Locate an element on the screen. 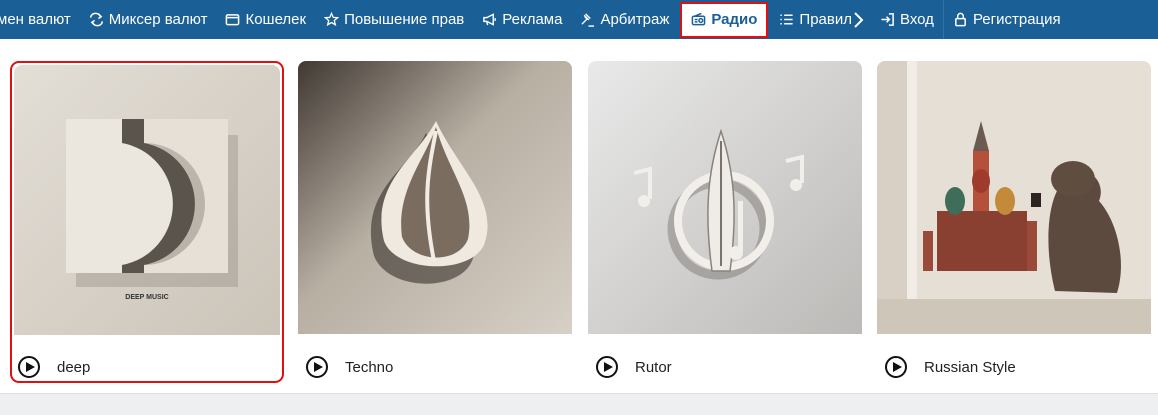 The width and height of the screenshot is (1158, 415). nav-item-upgrade: Повышение прав is located at coordinates (394, 19).